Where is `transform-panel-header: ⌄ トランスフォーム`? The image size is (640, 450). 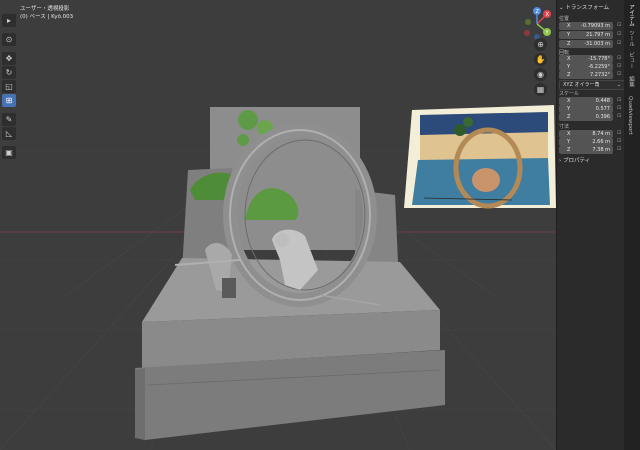 transform-panel-header: ⌄ トランスフォーム is located at coordinates (584, 7).